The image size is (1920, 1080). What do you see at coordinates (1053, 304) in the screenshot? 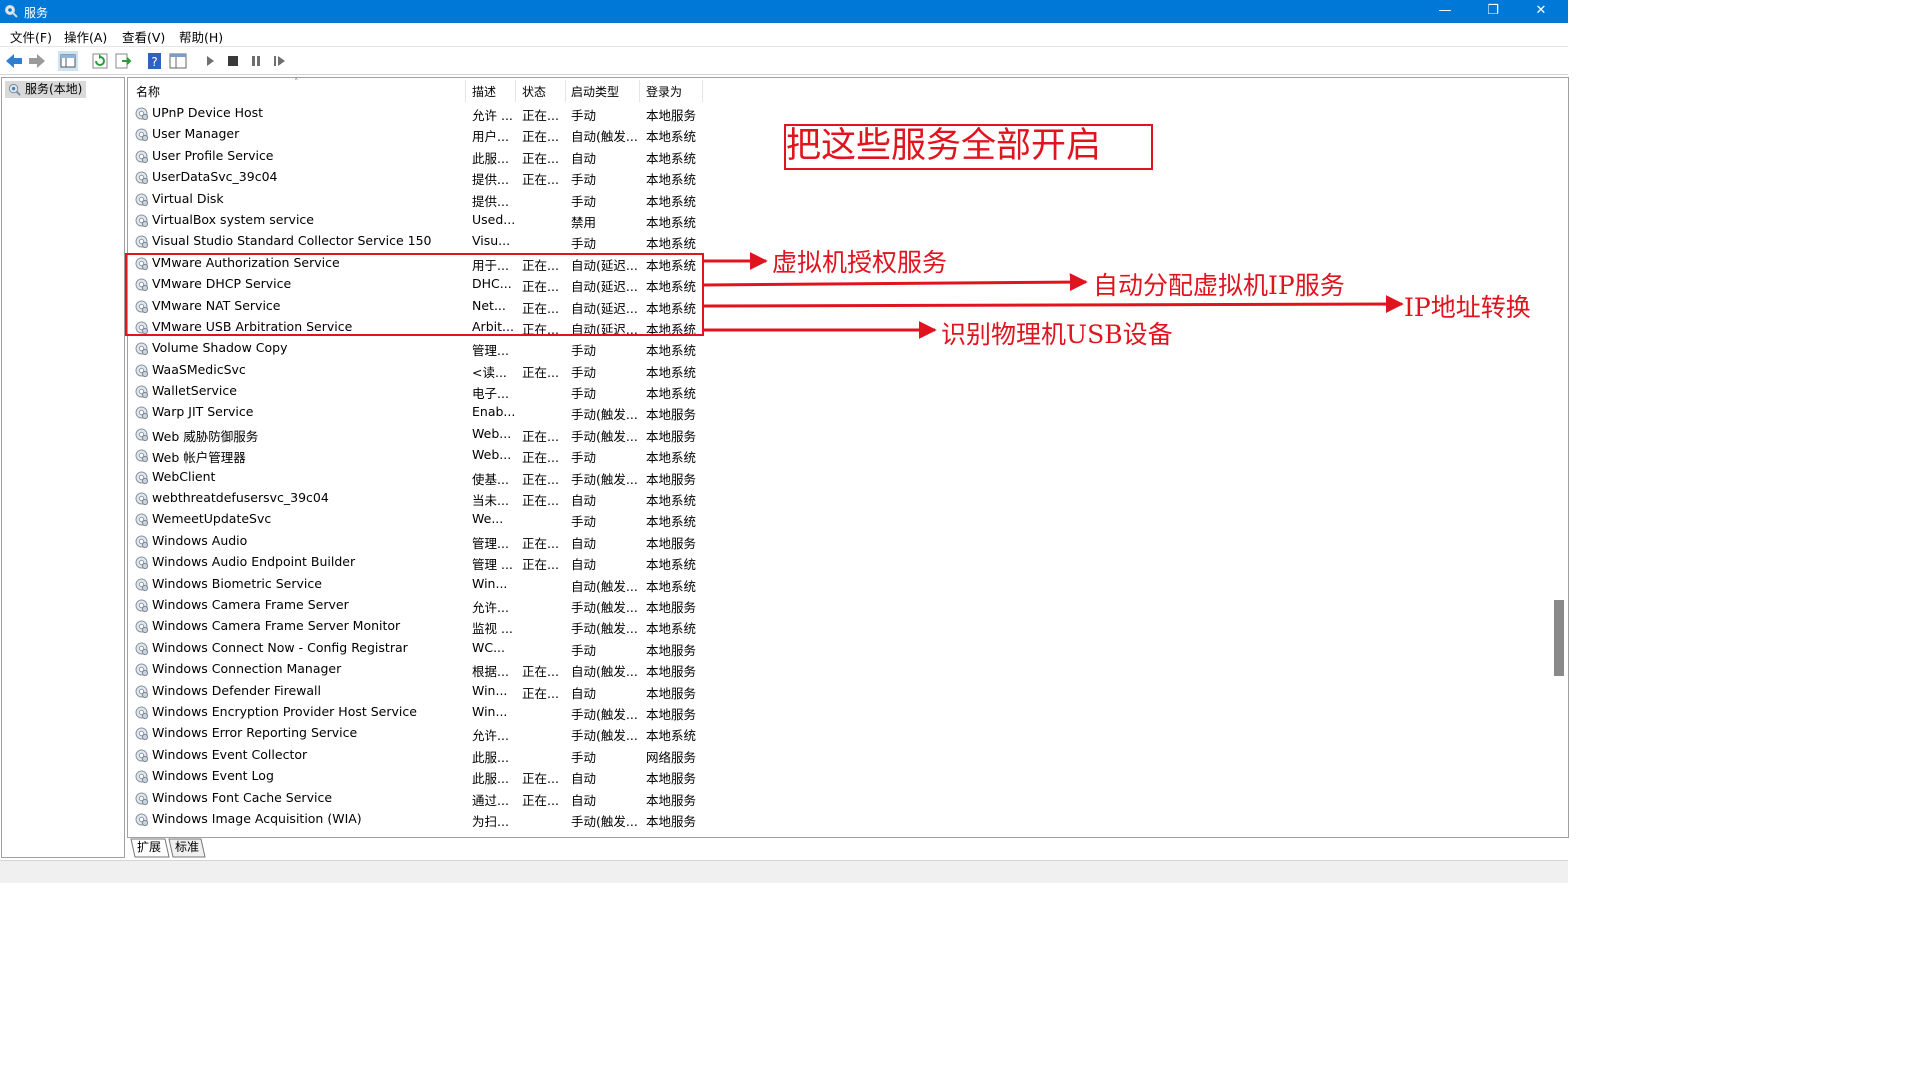
I see `arrow-nat` at bounding box center [1053, 304].